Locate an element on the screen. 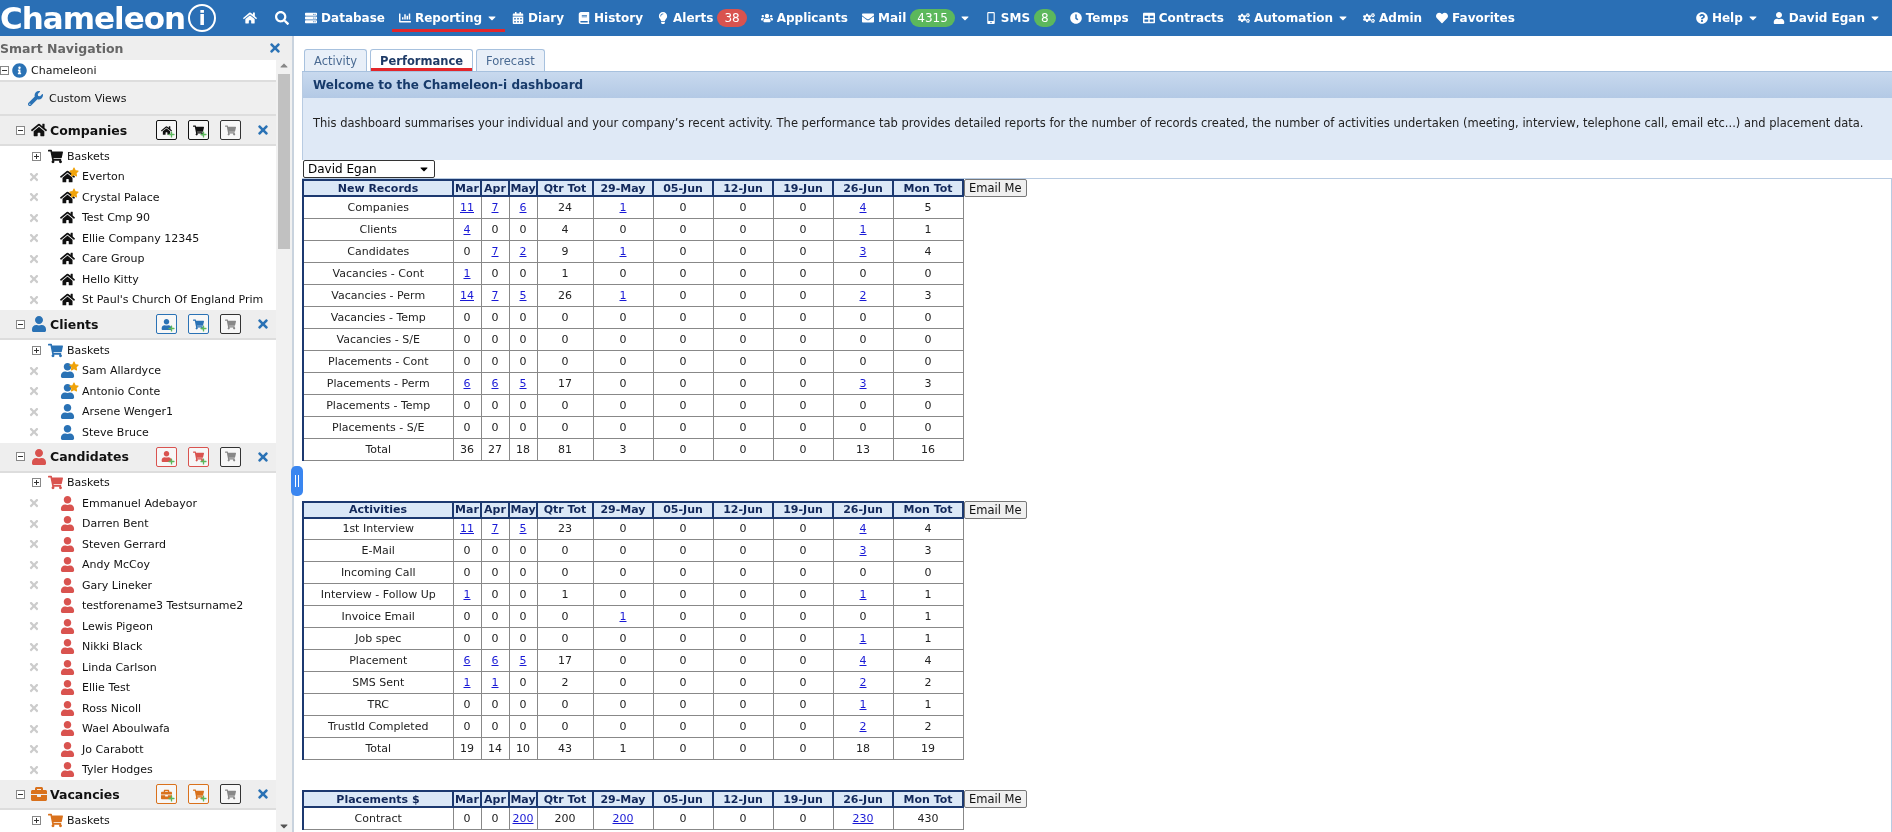 Image resolution: width=1892 pixels, height=832 pixels. nav-item: Favorites is located at coordinates (1475, 18).